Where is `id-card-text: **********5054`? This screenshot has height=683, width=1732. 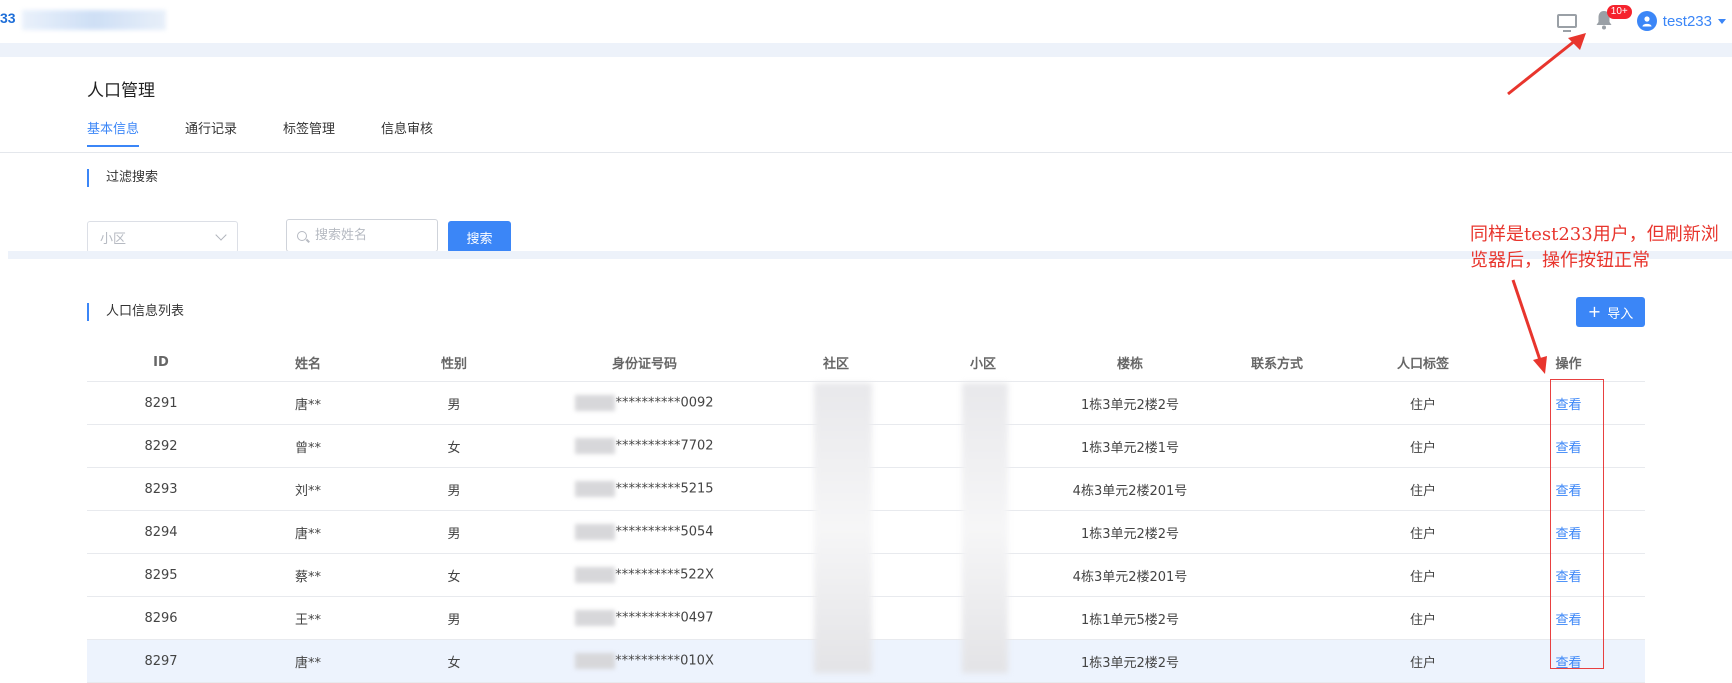
id-card-text: **********5054 is located at coordinates (664, 532).